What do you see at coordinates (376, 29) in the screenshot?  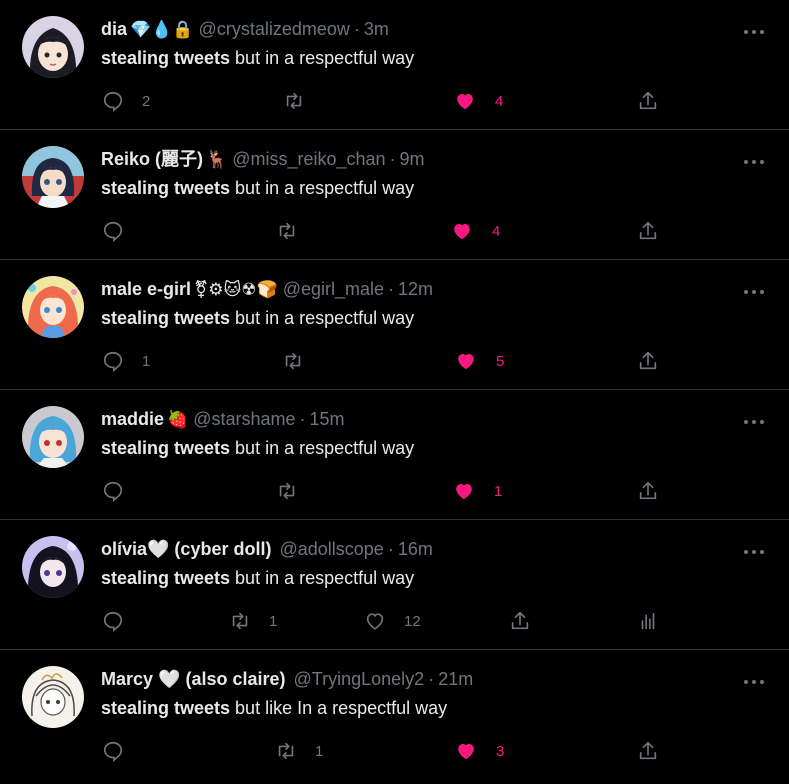 I see `timestamp: 3m` at bounding box center [376, 29].